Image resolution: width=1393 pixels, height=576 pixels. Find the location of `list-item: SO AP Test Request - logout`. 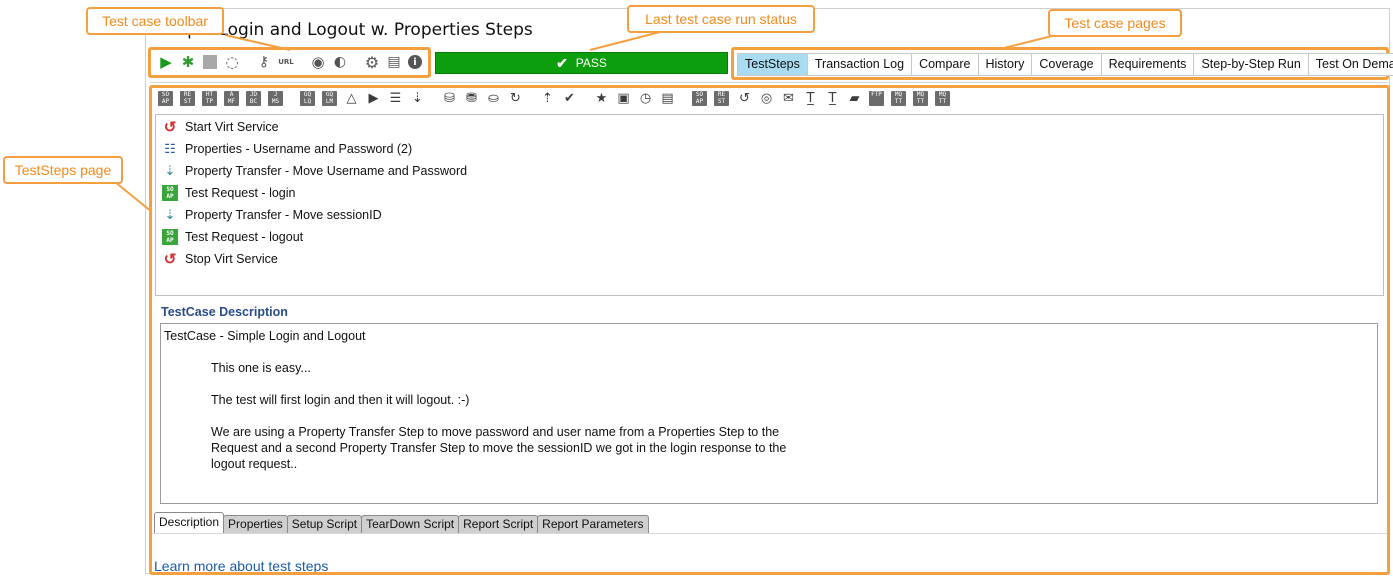

list-item: SO AP Test Request - logout is located at coordinates (232, 237).